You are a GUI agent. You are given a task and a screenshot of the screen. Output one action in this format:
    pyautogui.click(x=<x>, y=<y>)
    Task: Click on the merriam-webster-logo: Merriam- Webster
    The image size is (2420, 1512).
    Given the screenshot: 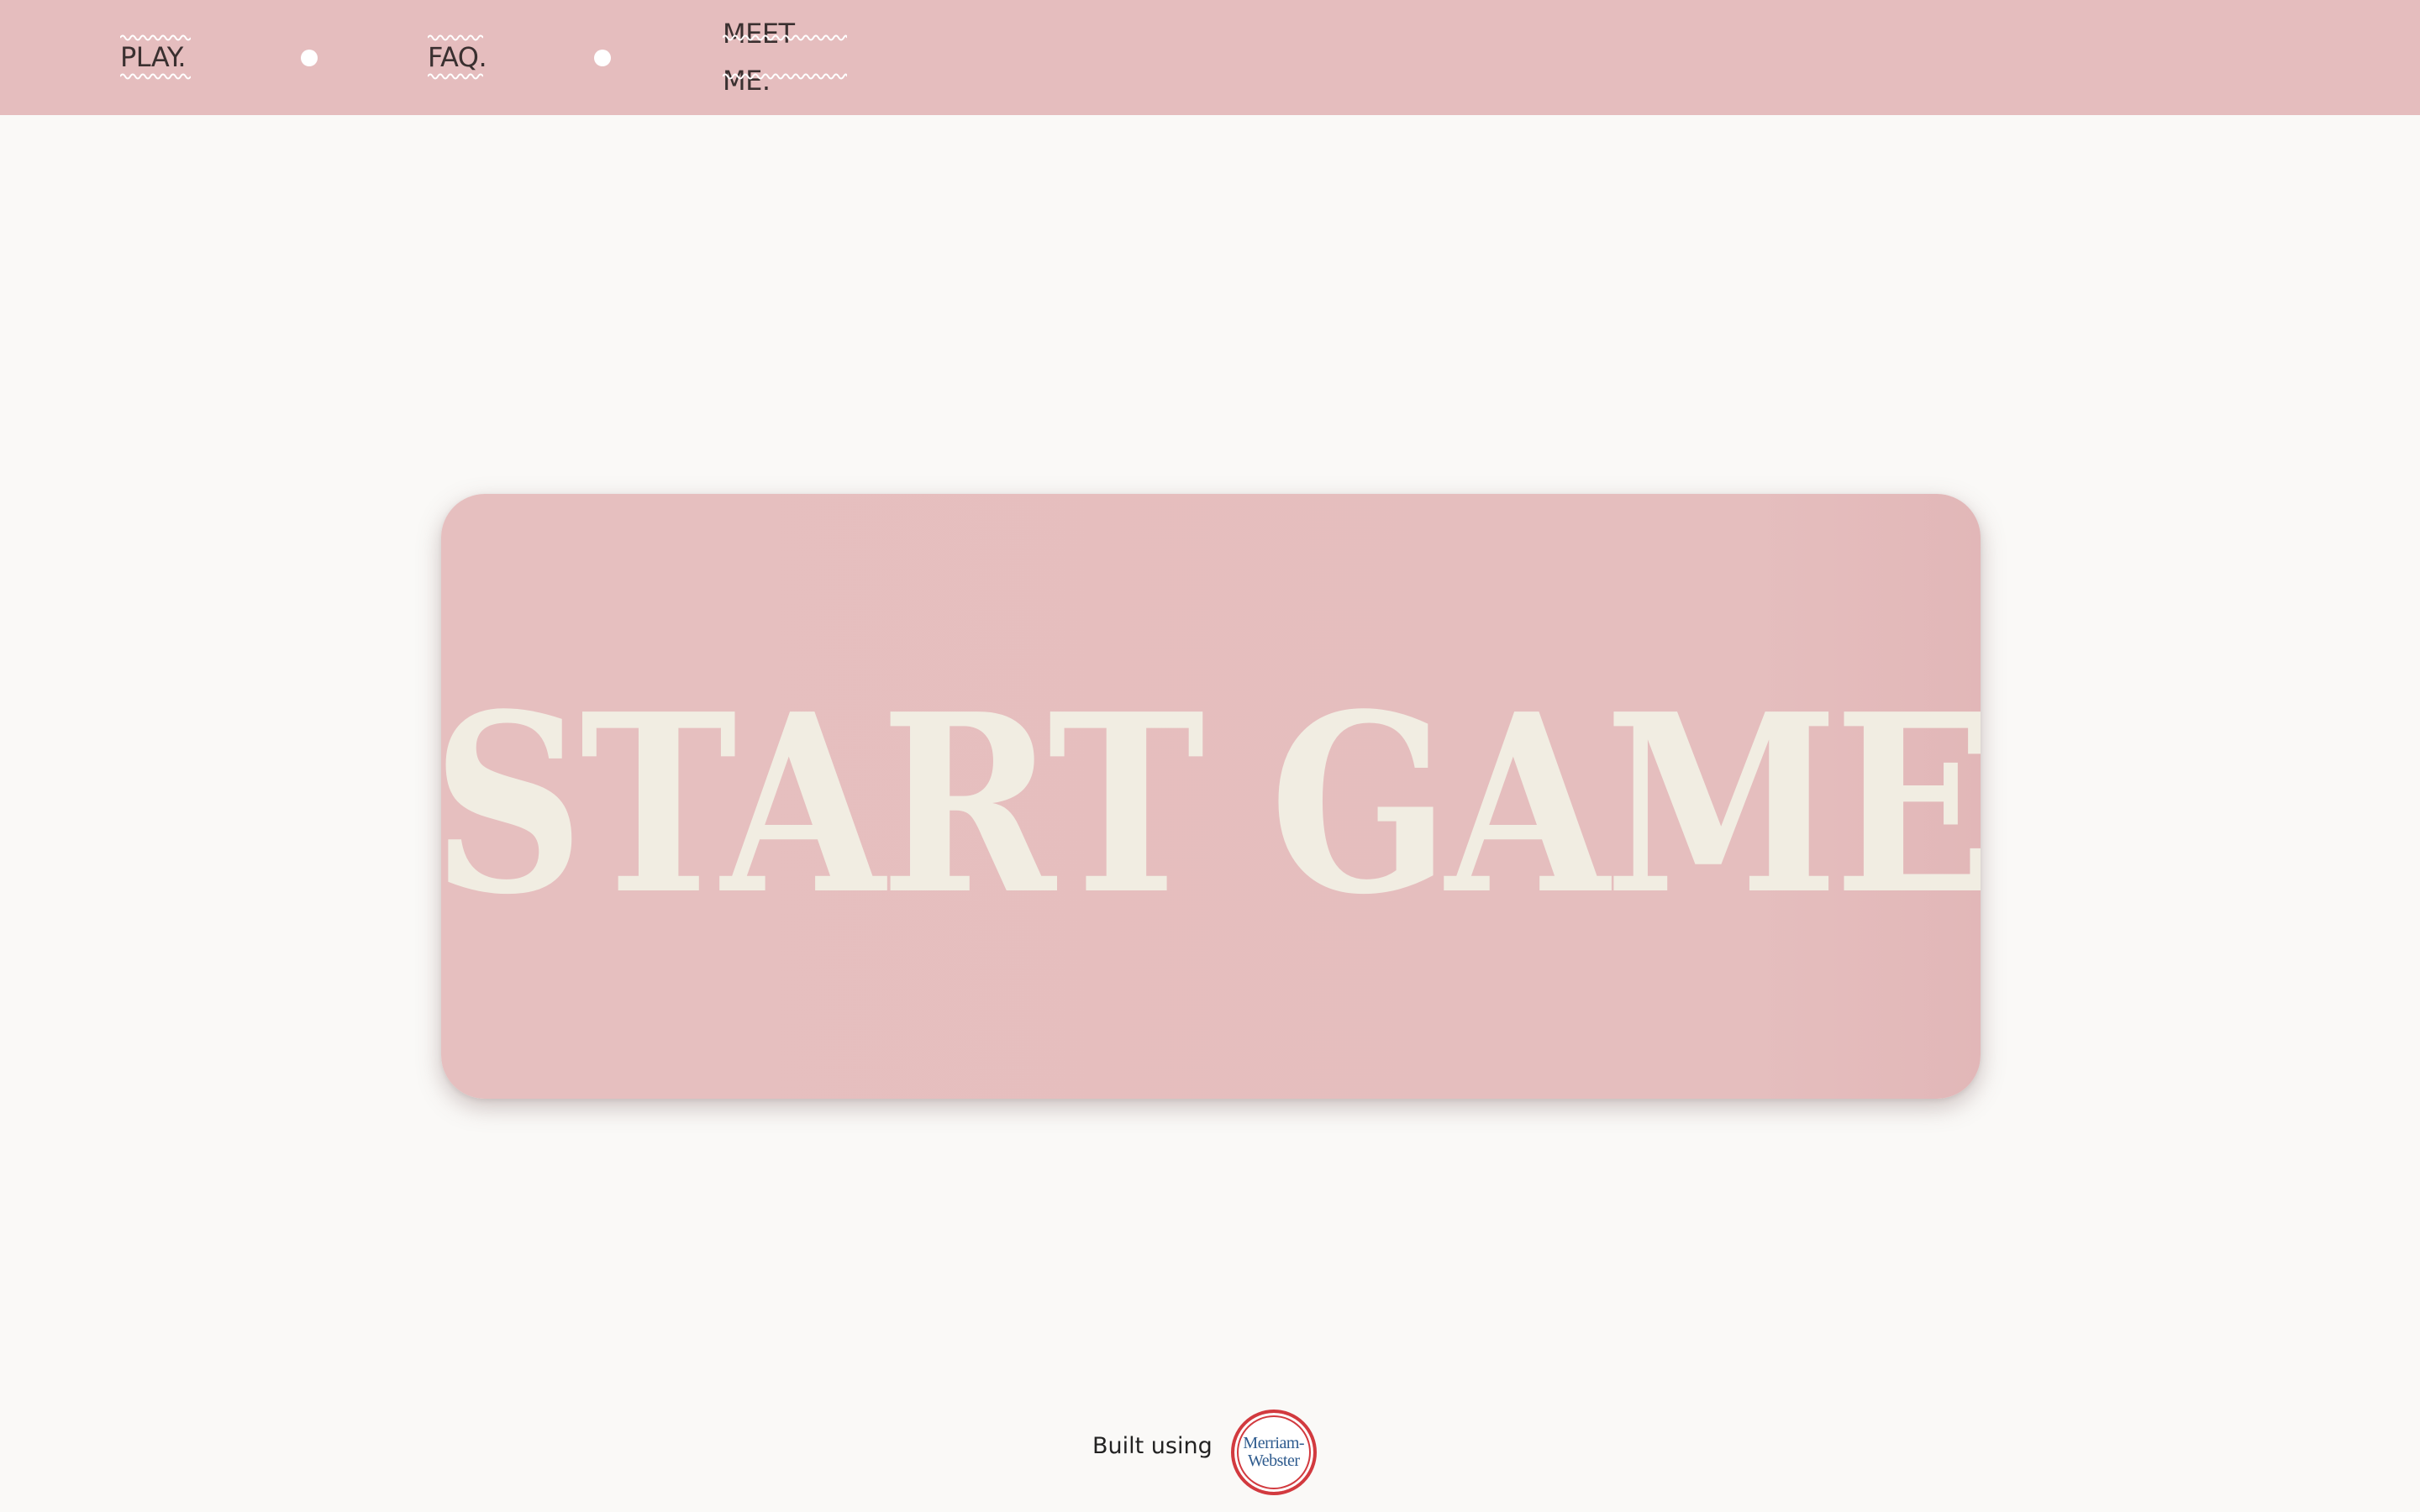 What is the action you would take?
    pyautogui.click(x=1273, y=1452)
    